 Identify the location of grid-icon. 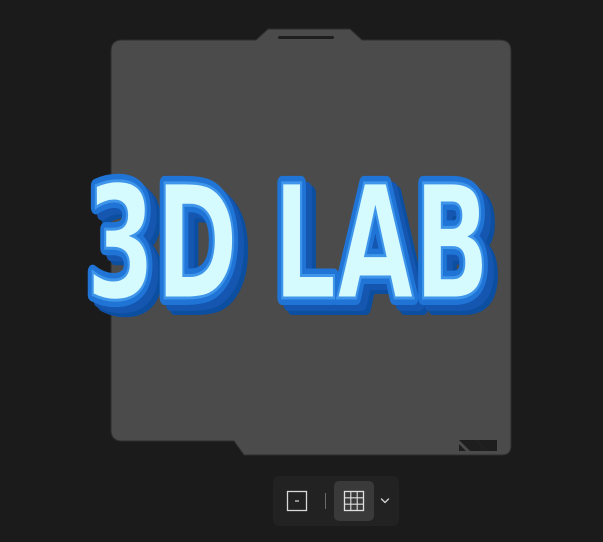
(354, 501).